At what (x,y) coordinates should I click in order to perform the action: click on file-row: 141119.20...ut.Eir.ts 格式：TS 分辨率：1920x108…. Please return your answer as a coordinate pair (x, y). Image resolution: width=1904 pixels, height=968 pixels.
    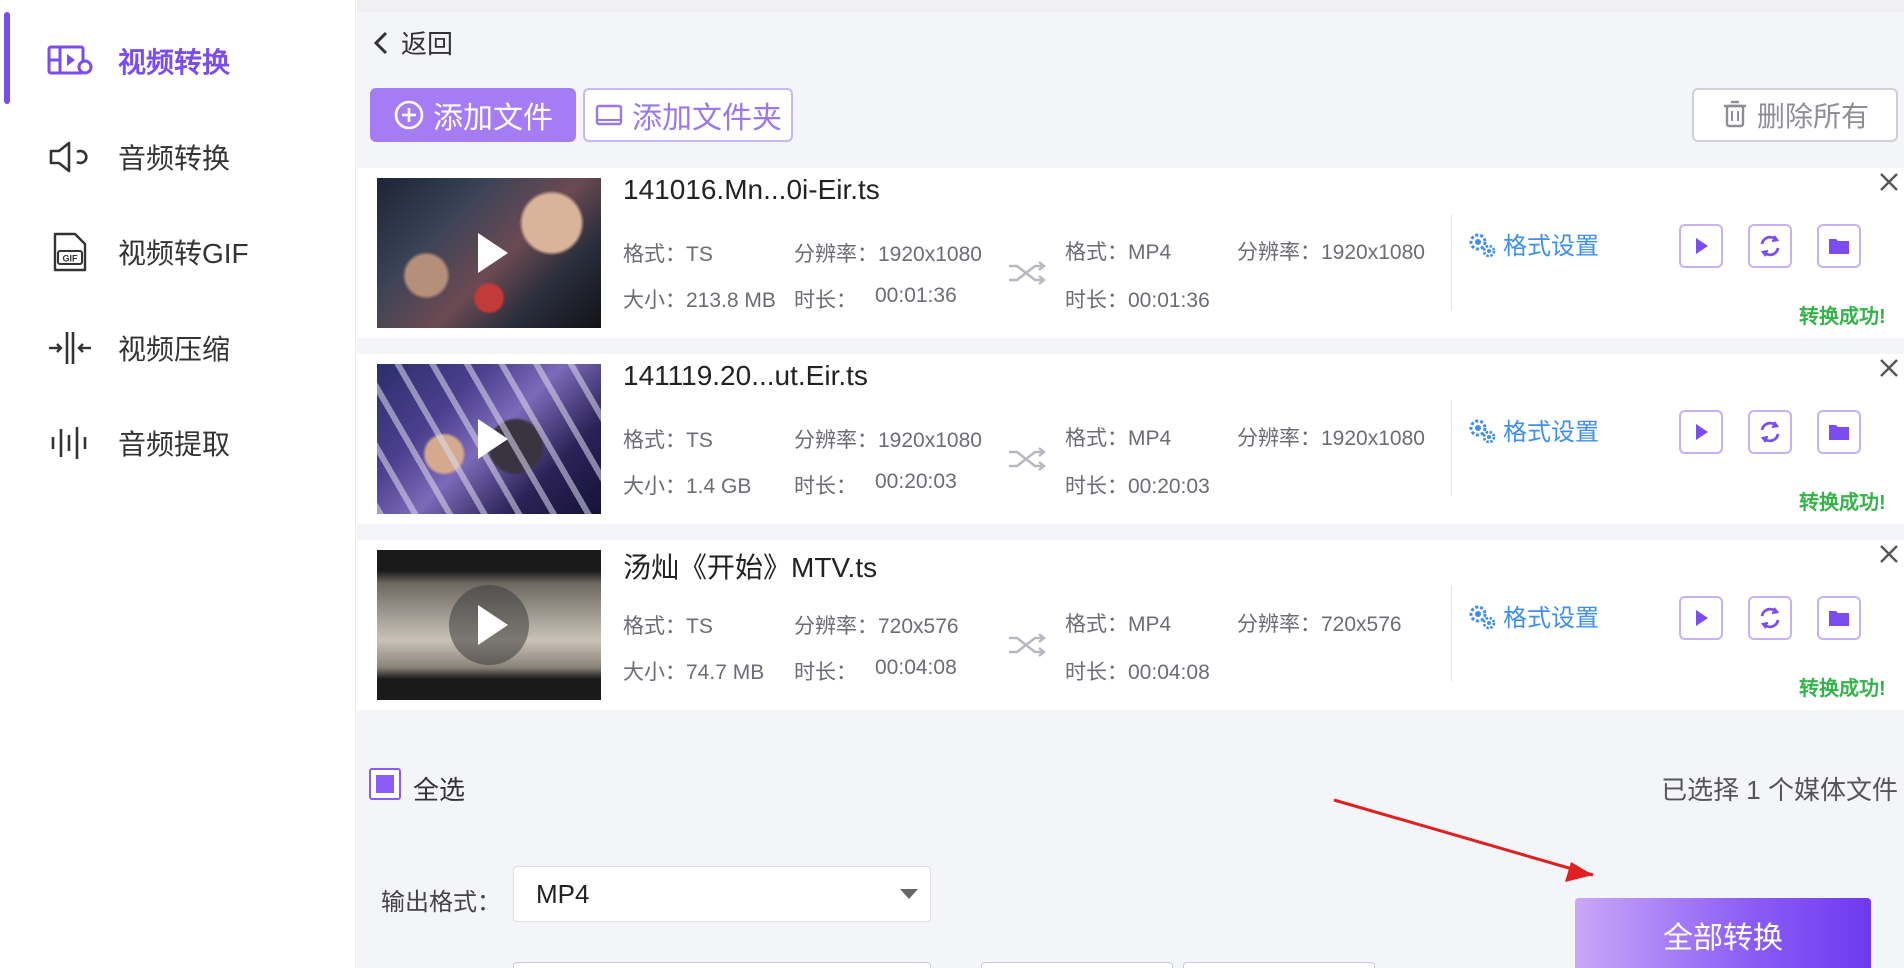
    Looking at the image, I should click on (1130, 439).